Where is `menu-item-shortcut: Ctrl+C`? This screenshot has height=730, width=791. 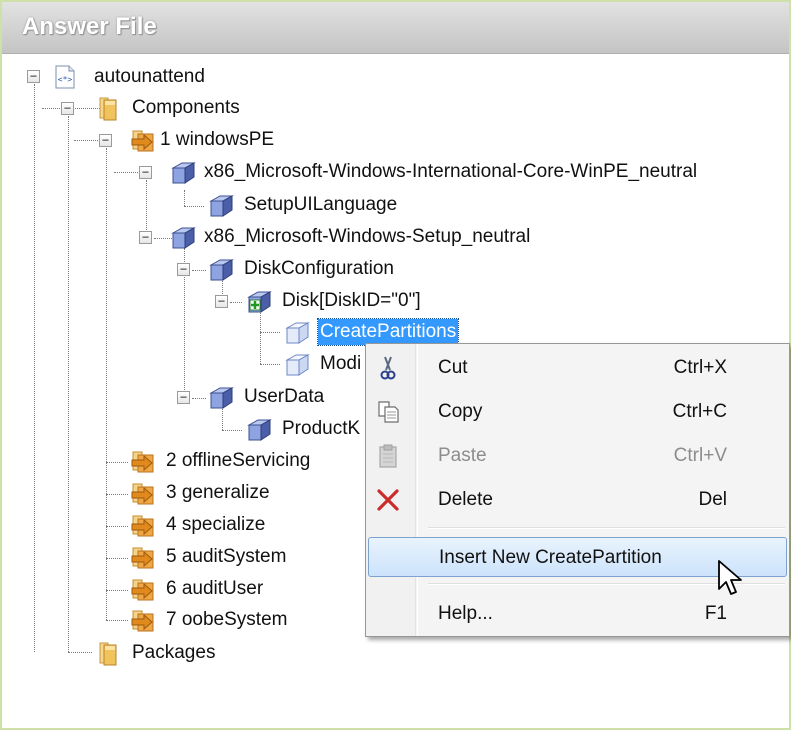
menu-item-shortcut: Ctrl+C is located at coordinates (699, 411).